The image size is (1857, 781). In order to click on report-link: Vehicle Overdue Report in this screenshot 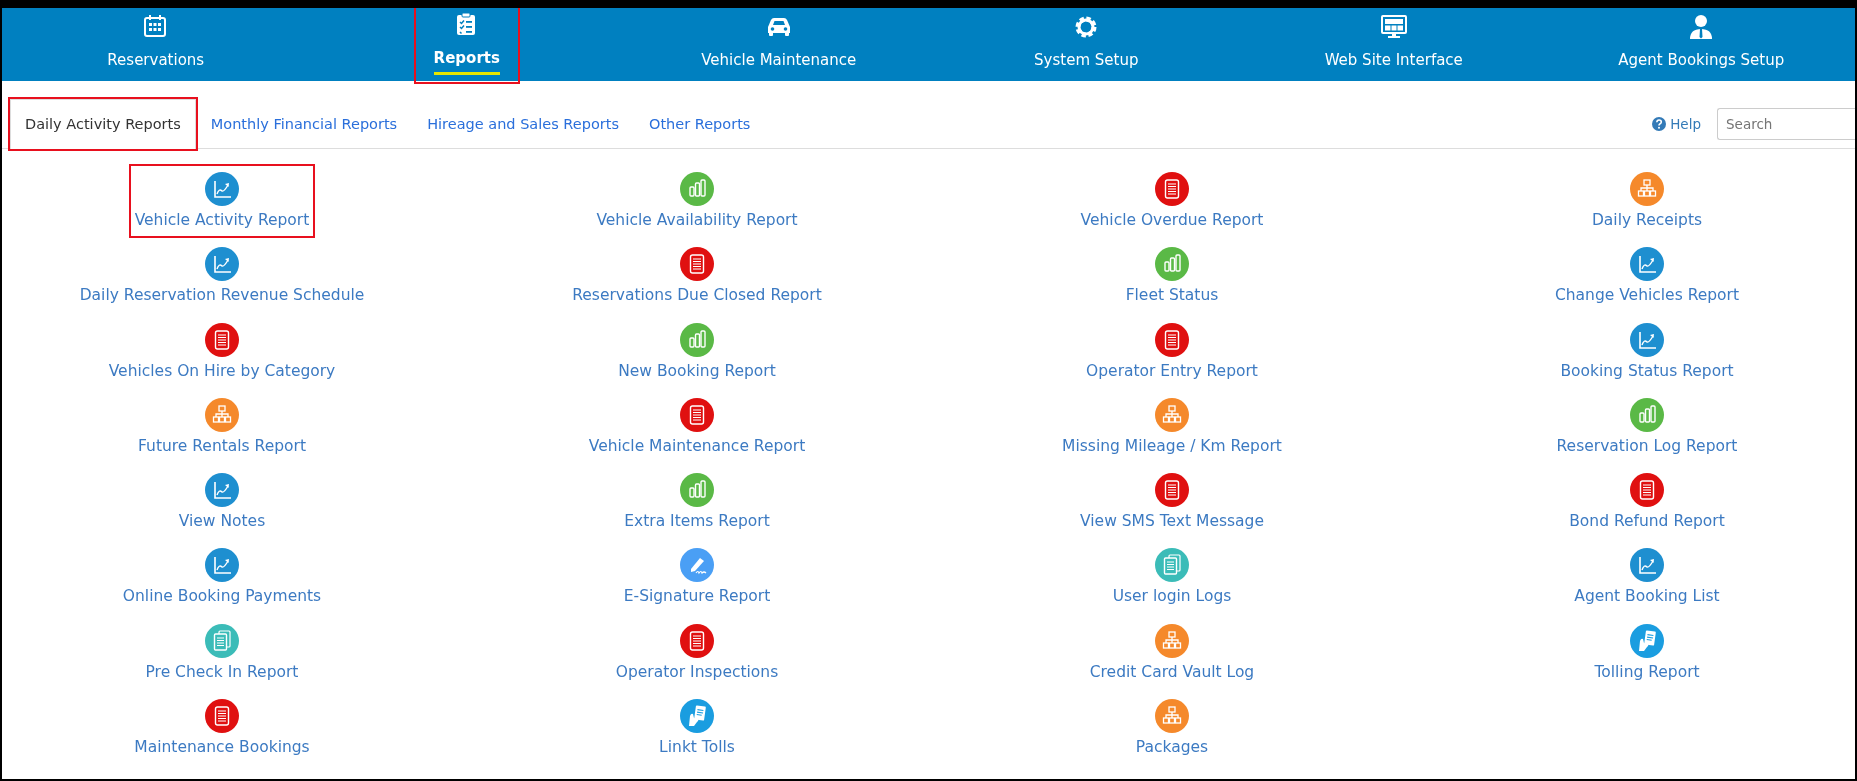, I will do `click(1172, 202)`.